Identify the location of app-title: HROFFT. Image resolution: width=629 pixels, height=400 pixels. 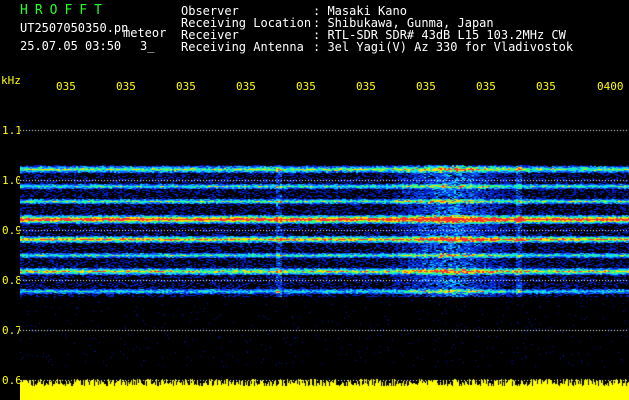
(64, 10).